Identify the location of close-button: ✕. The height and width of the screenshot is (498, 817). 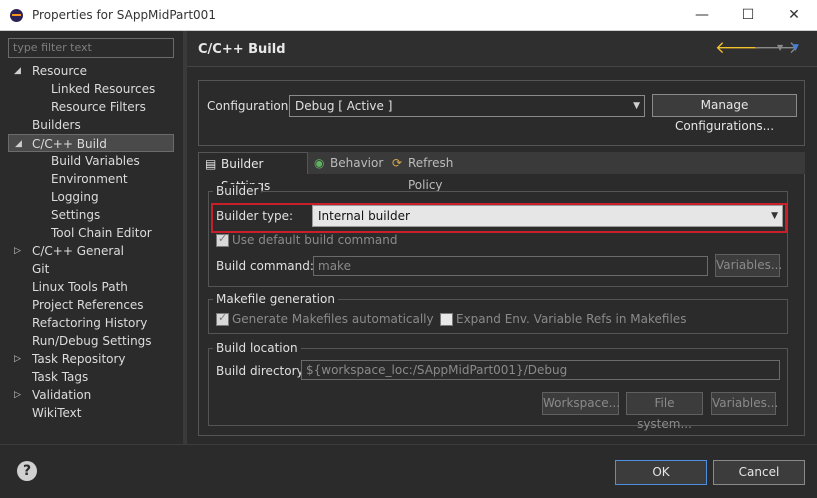
(794, 15).